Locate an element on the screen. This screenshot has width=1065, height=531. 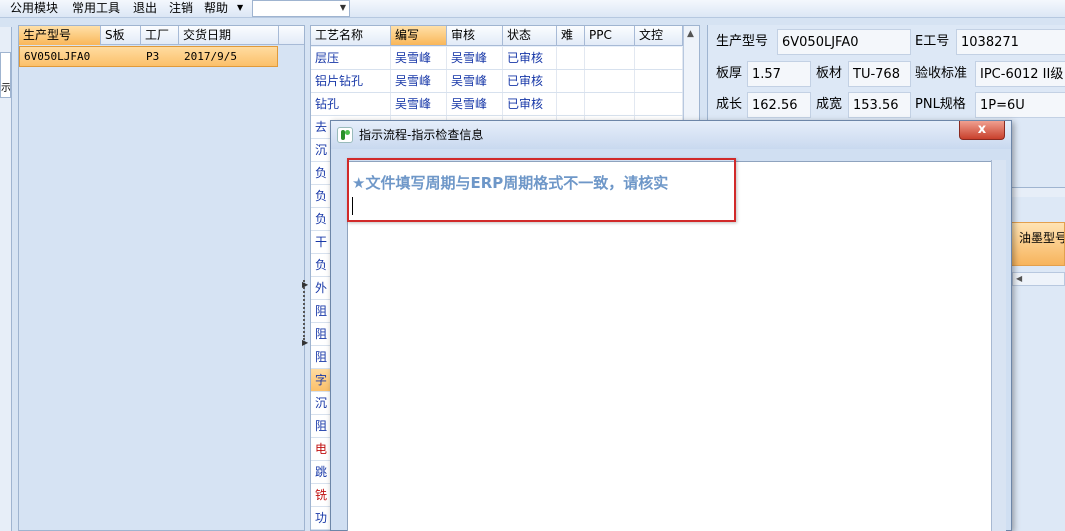
col-factory: 工厂 is located at coordinates (160, 35).